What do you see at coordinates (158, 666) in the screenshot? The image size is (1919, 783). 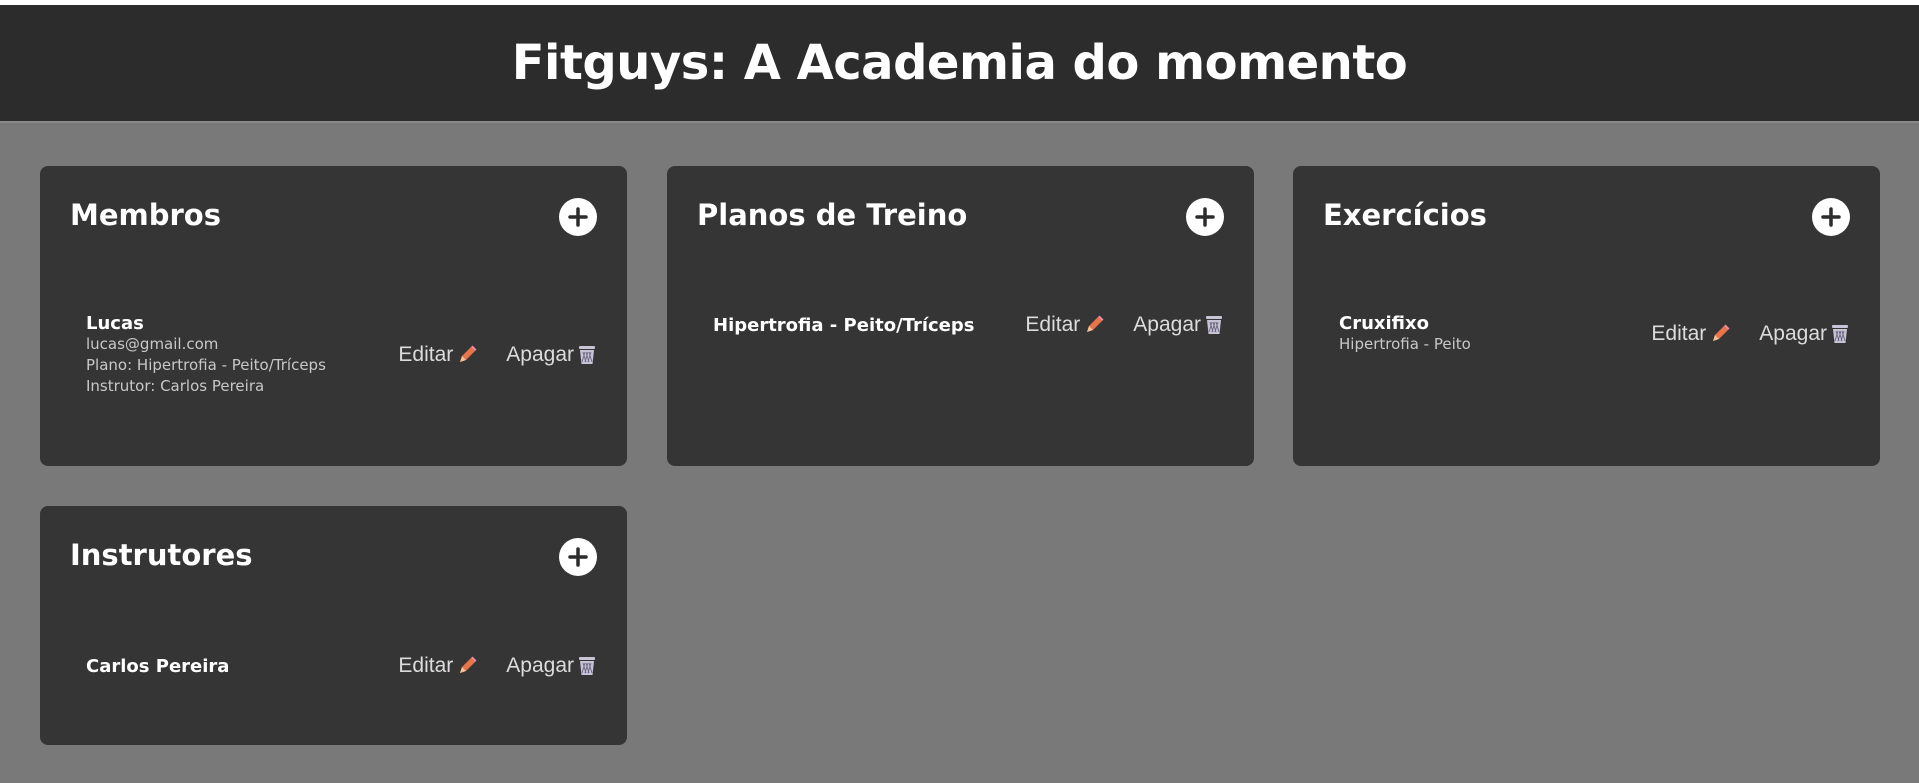 I see `instructor-name: Carlos Pereira` at bounding box center [158, 666].